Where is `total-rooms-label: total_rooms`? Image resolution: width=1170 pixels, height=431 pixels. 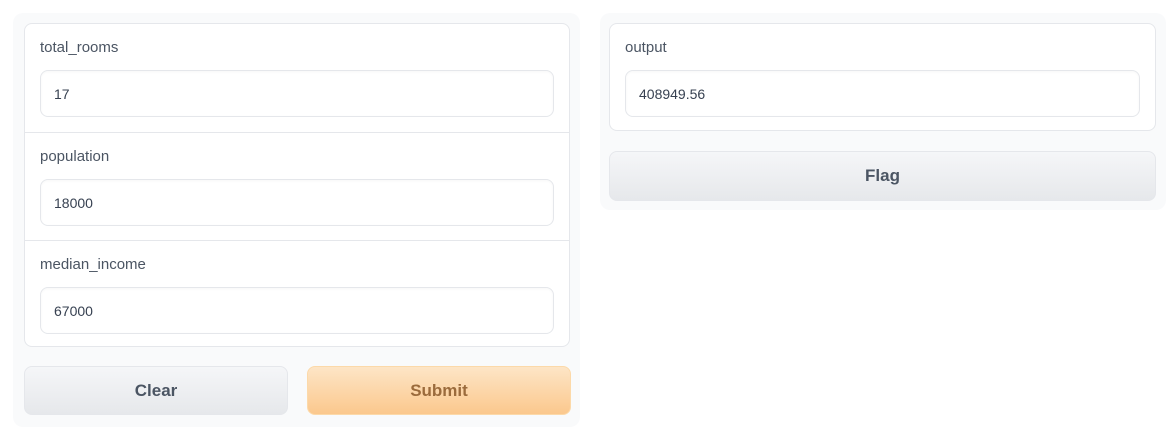 total-rooms-label: total_rooms is located at coordinates (79, 47).